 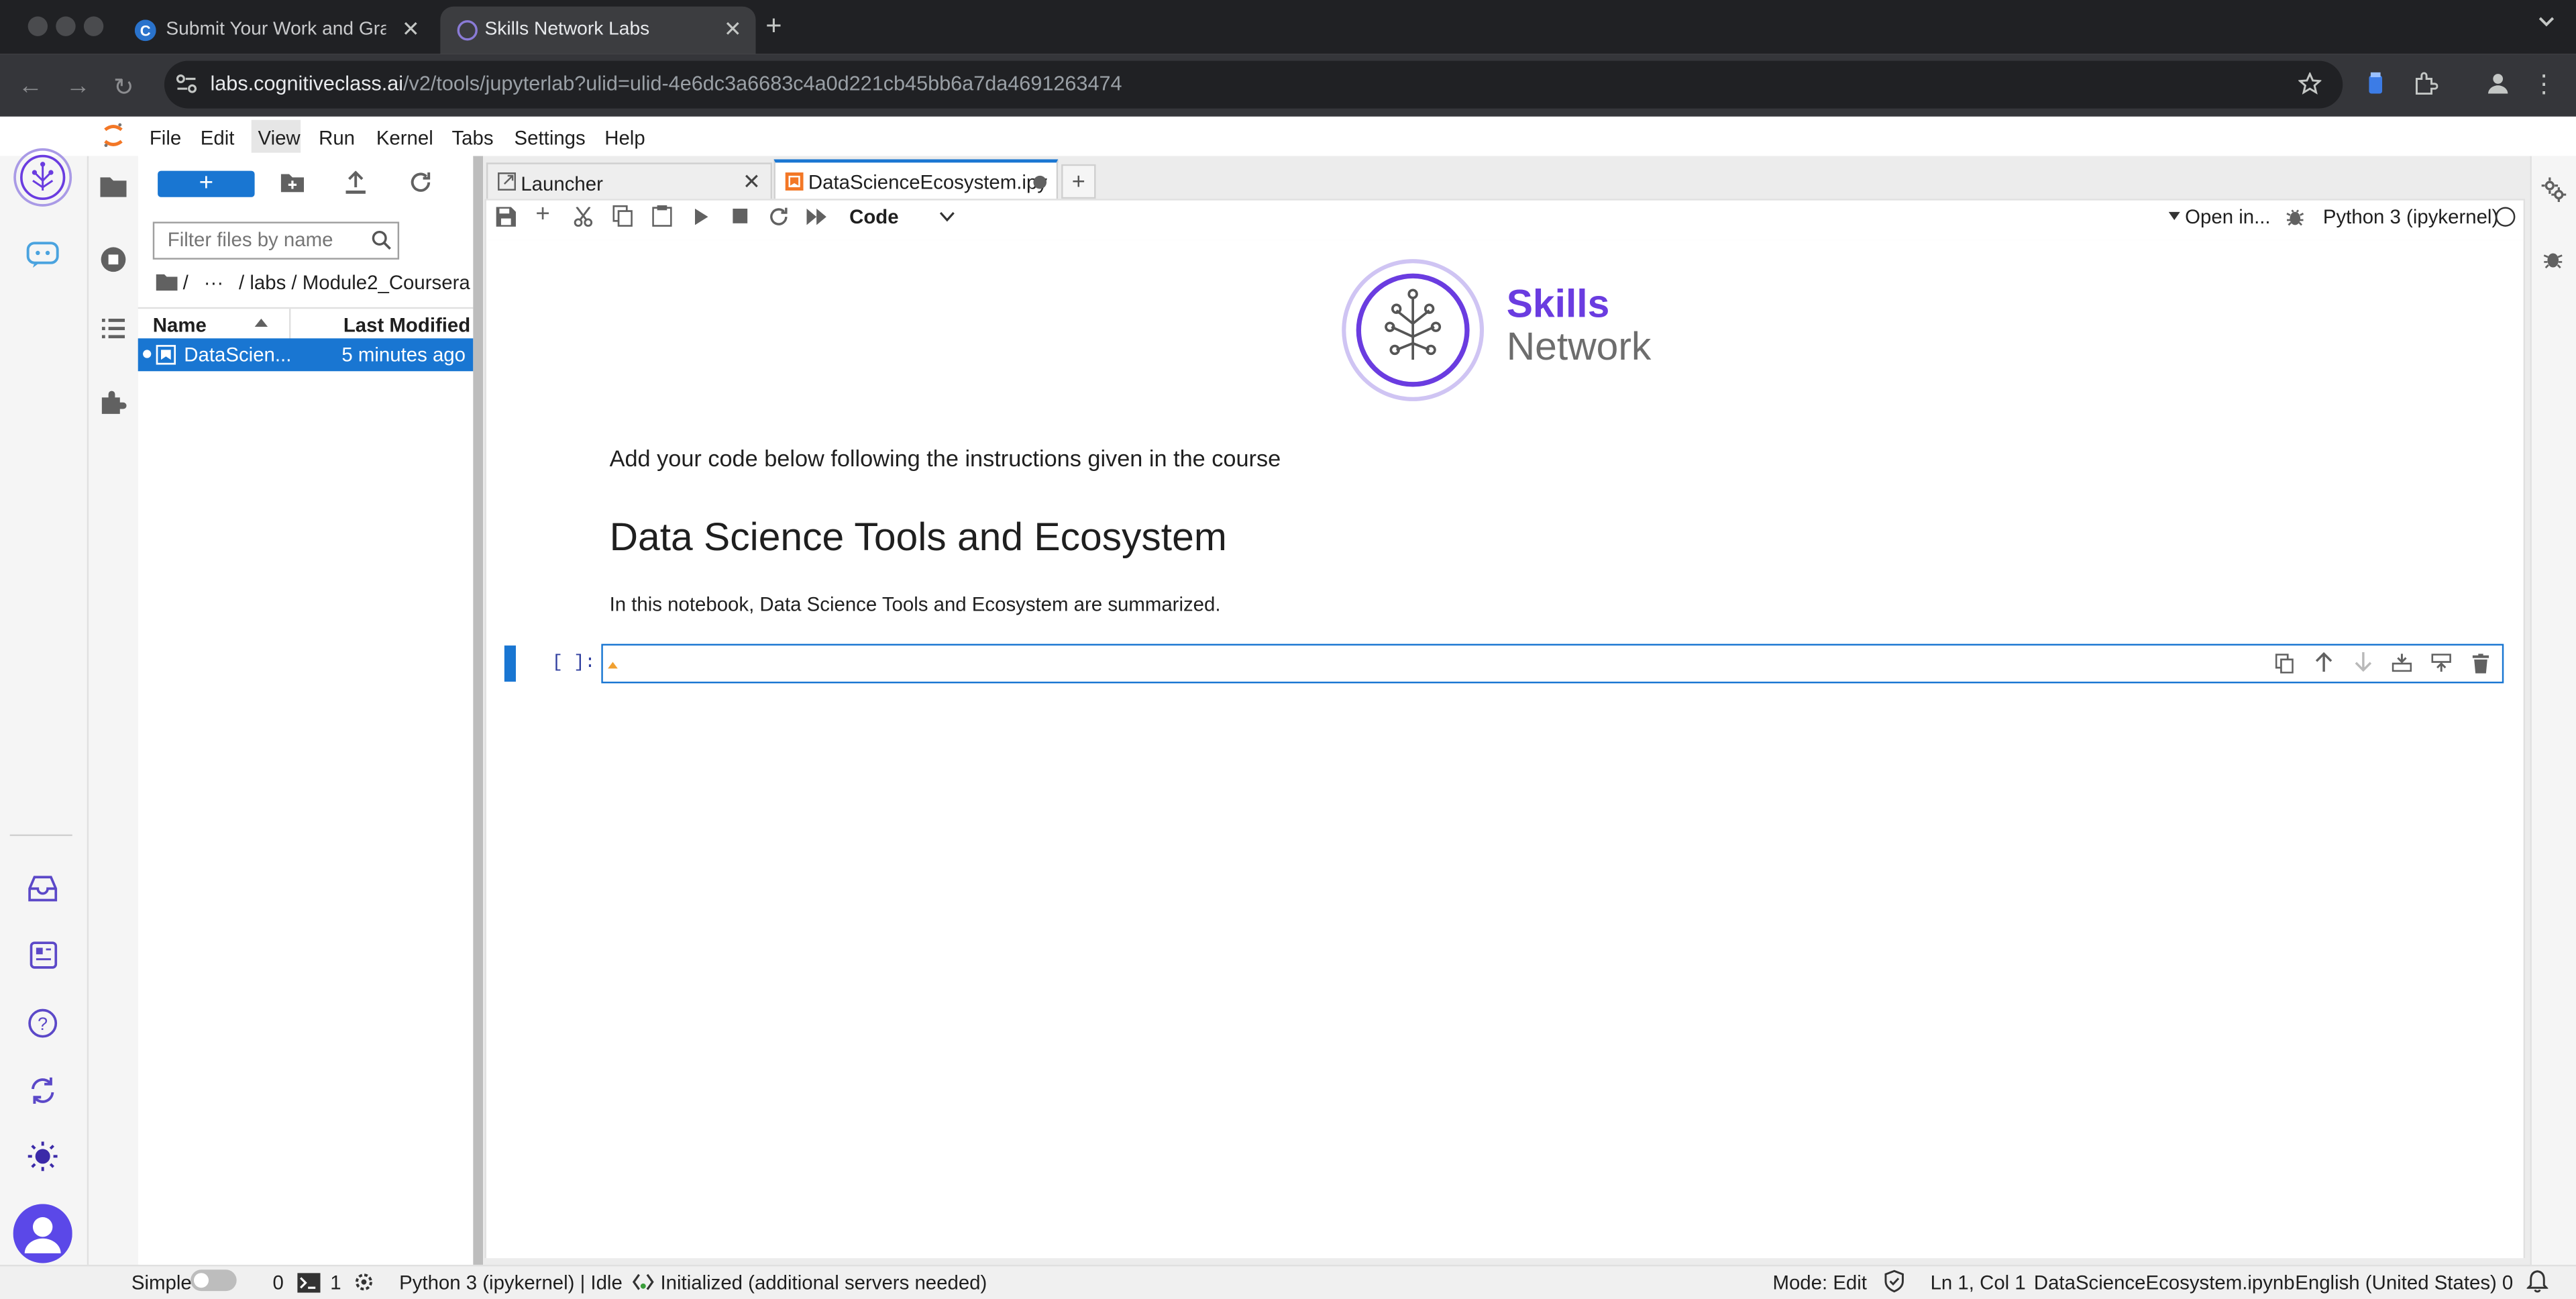 I want to click on theme-sun-icon, so click(x=43, y=1156).